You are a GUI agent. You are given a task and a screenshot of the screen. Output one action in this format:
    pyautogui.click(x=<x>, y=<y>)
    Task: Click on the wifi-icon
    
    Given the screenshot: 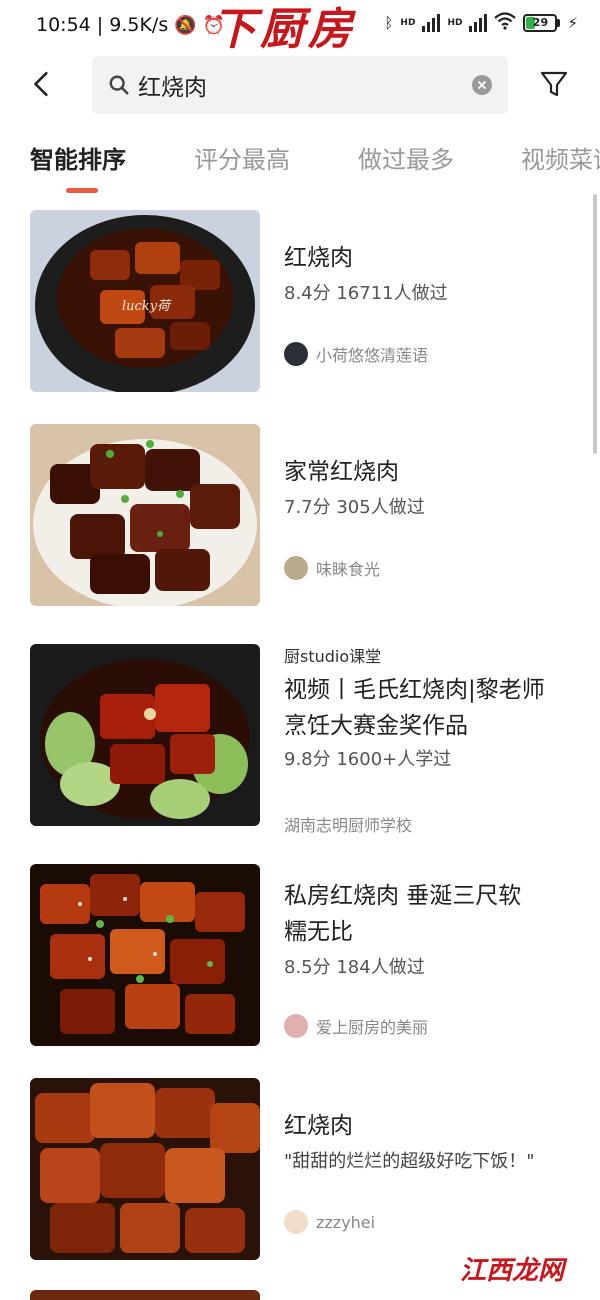 What is the action you would take?
    pyautogui.click(x=505, y=23)
    